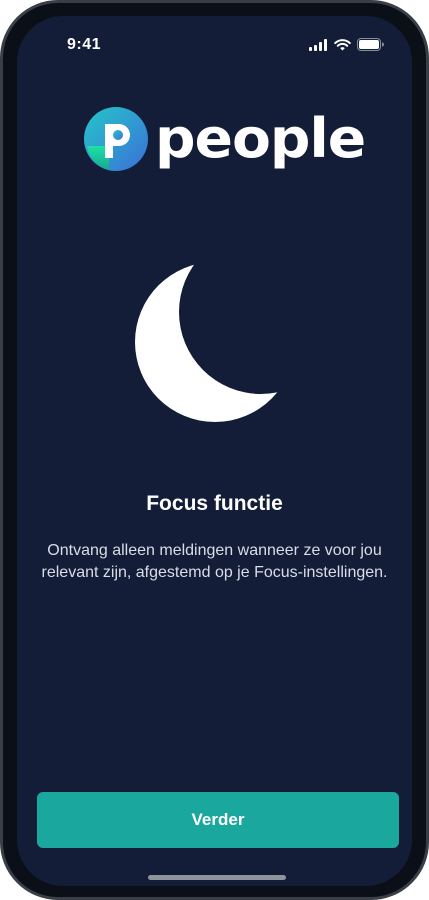 Image resolution: width=429 pixels, height=900 pixels. What do you see at coordinates (215, 342) in the screenshot?
I see `moon-icon` at bounding box center [215, 342].